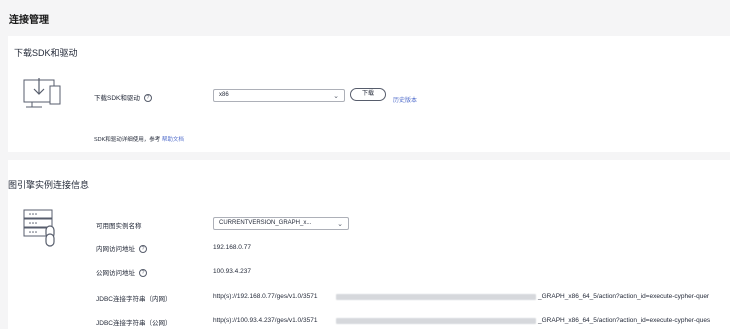 This screenshot has width=730, height=329. I want to click on private-address-label: 内网访问地址?, so click(121, 248).